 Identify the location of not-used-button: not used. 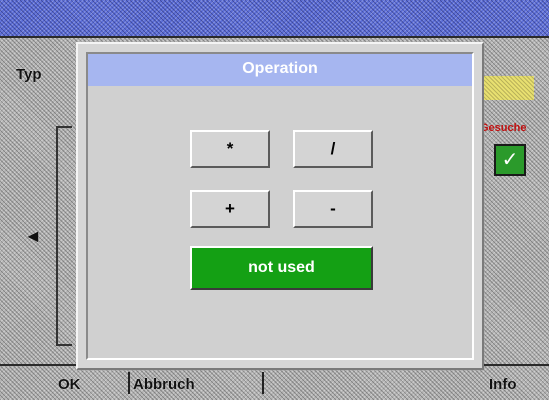
(281, 268).